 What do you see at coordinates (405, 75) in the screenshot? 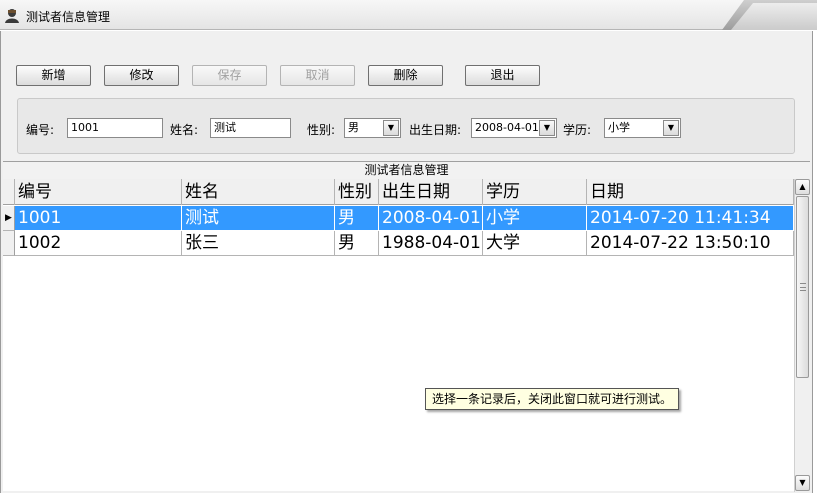
I see `delete-button: 删除` at bounding box center [405, 75].